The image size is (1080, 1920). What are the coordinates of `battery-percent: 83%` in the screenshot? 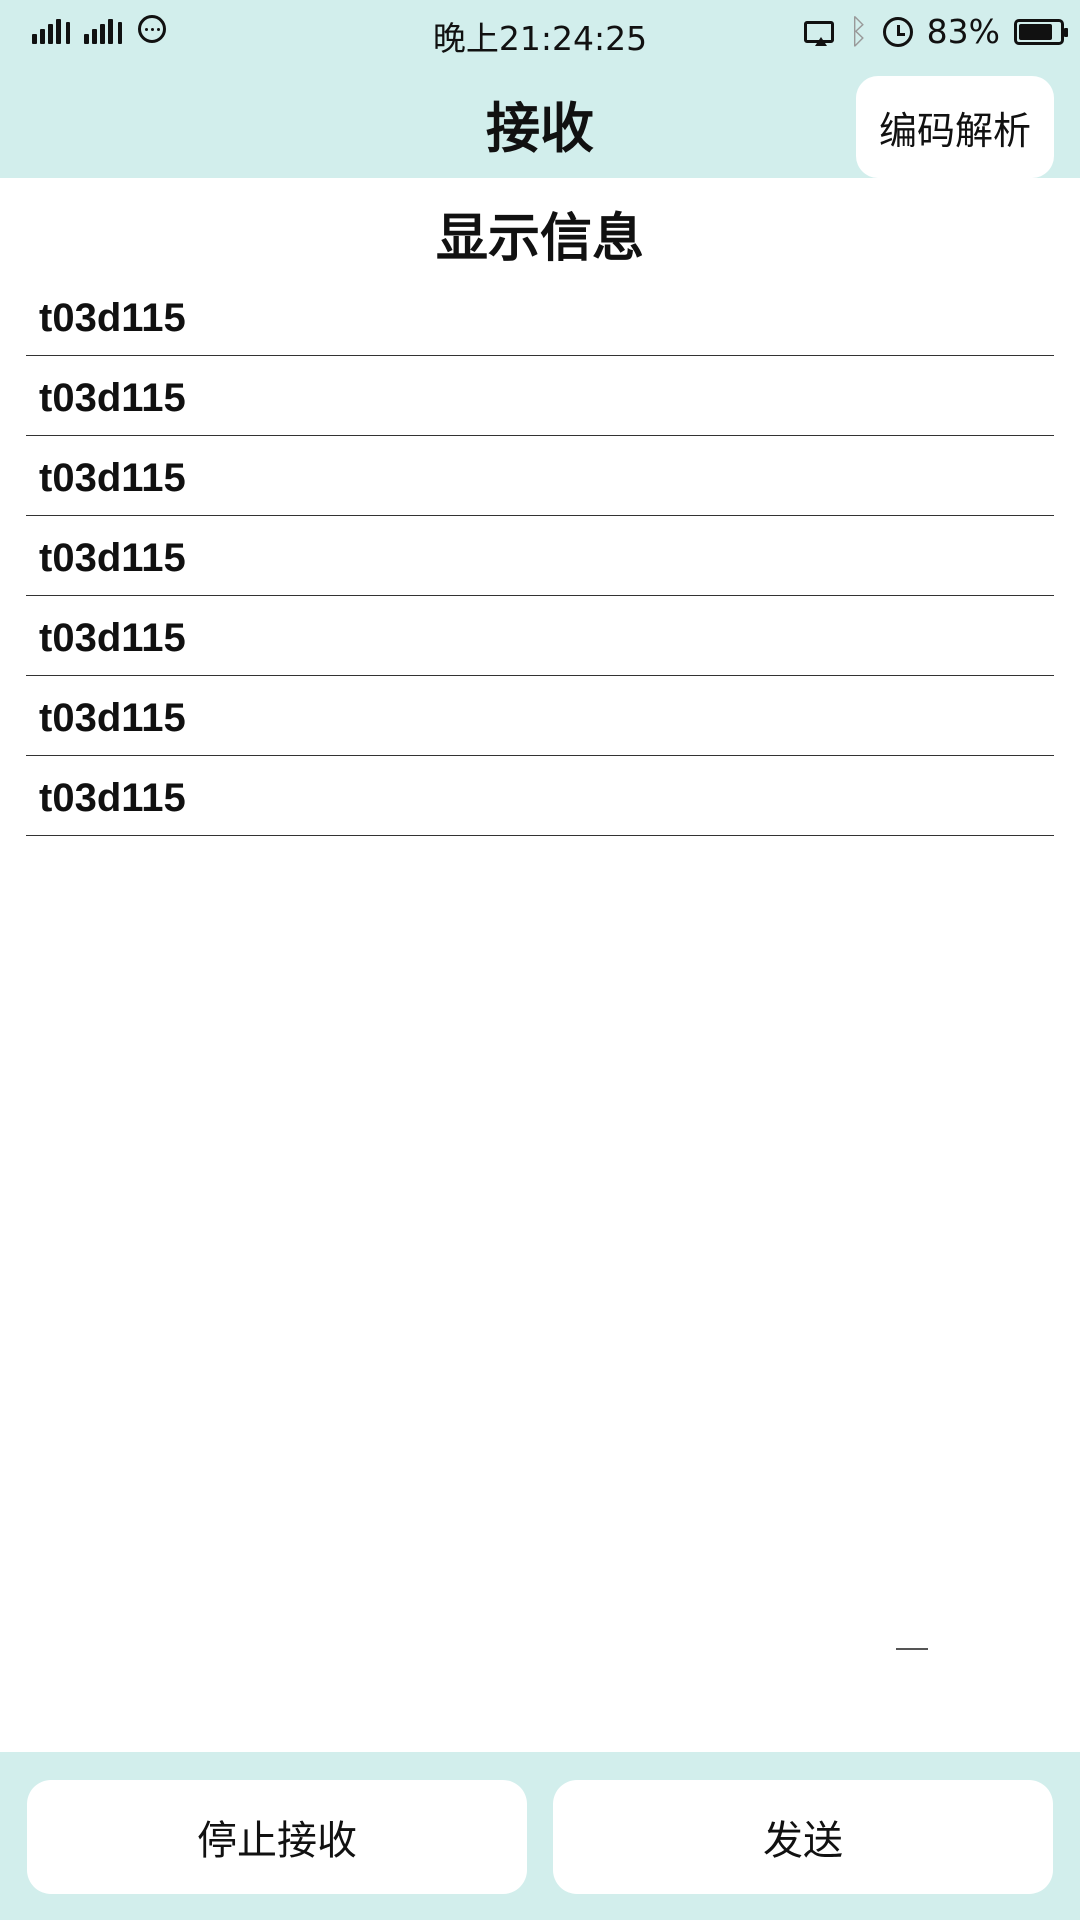 It's located at (963, 31).